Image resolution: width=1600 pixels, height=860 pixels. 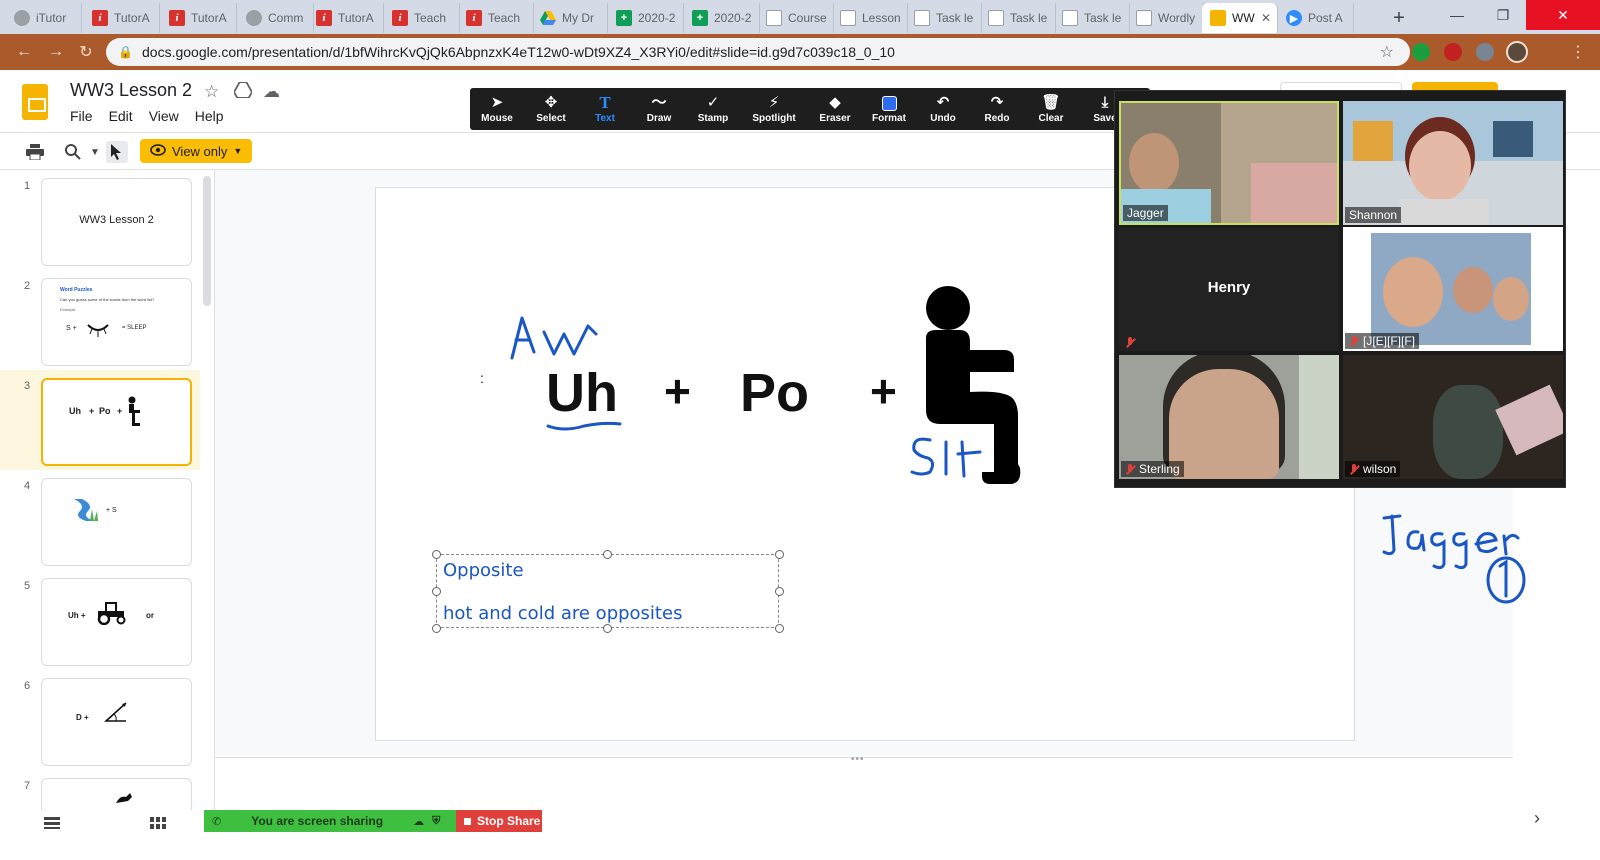 What do you see at coordinates (796, 18) in the screenshot?
I see `browser-tab: Course` at bounding box center [796, 18].